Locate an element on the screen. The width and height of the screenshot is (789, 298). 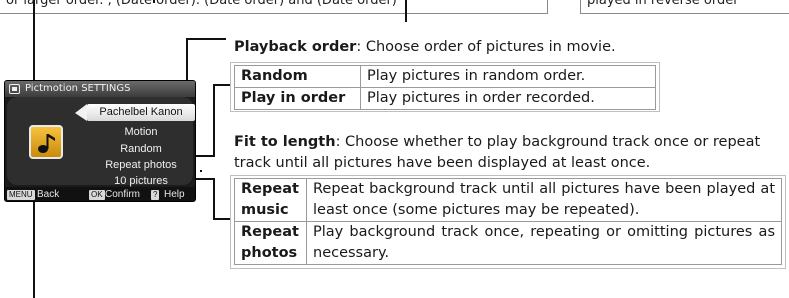
playback-order-desc: : Choose order of pictures in movie. is located at coordinates (486, 47).